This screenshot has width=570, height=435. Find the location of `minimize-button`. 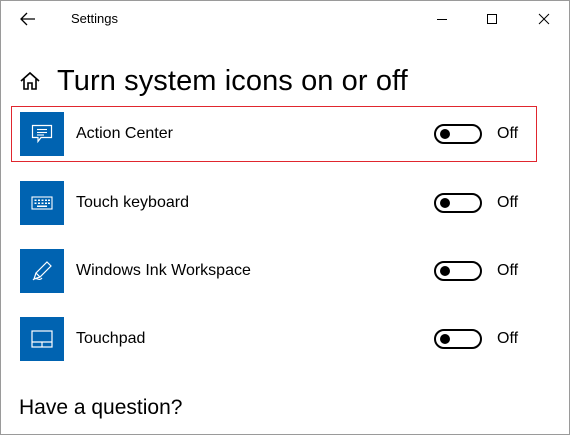

minimize-button is located at coordinates (442, 19).